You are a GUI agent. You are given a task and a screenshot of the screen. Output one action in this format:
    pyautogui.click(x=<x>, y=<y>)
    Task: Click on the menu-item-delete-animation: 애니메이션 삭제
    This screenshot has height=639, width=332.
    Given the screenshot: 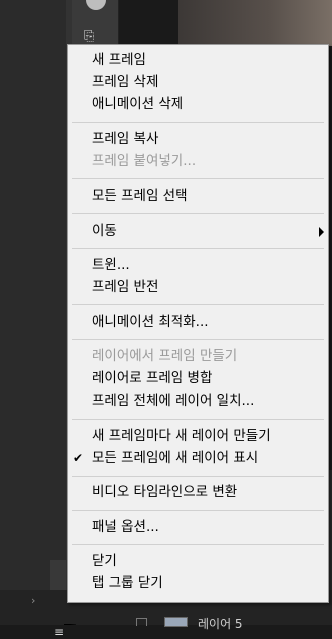 What is the action you would take?
    pyautogui.click(x=198, y=104)
    